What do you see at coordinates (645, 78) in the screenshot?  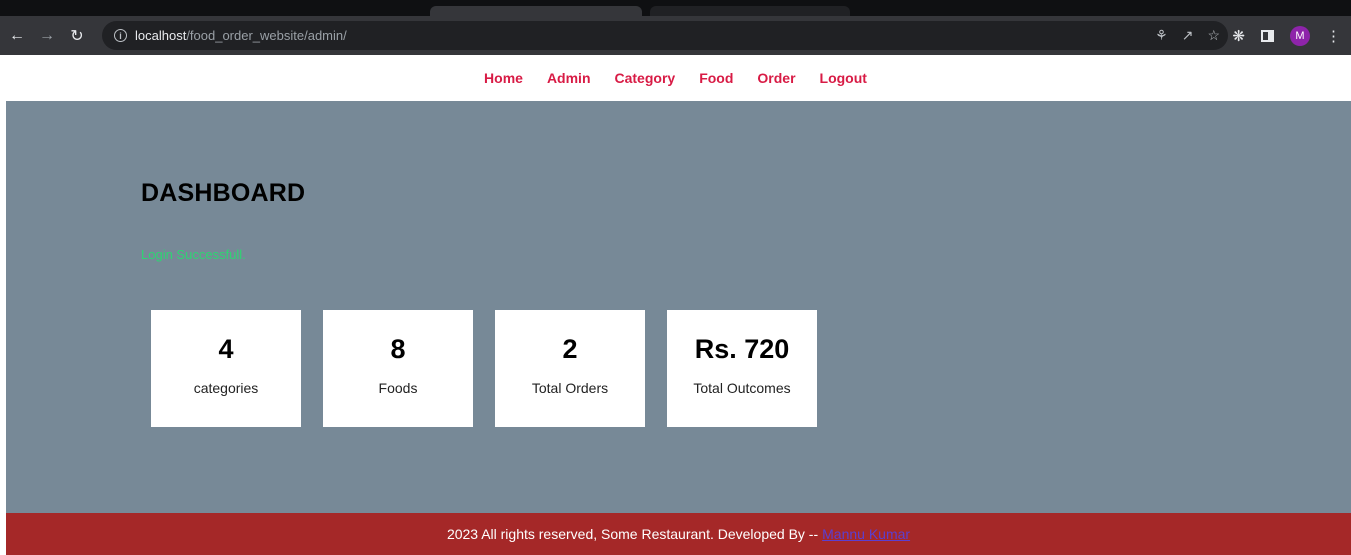 I see `nav-category-link: Category` at bounding box center [645, 78].